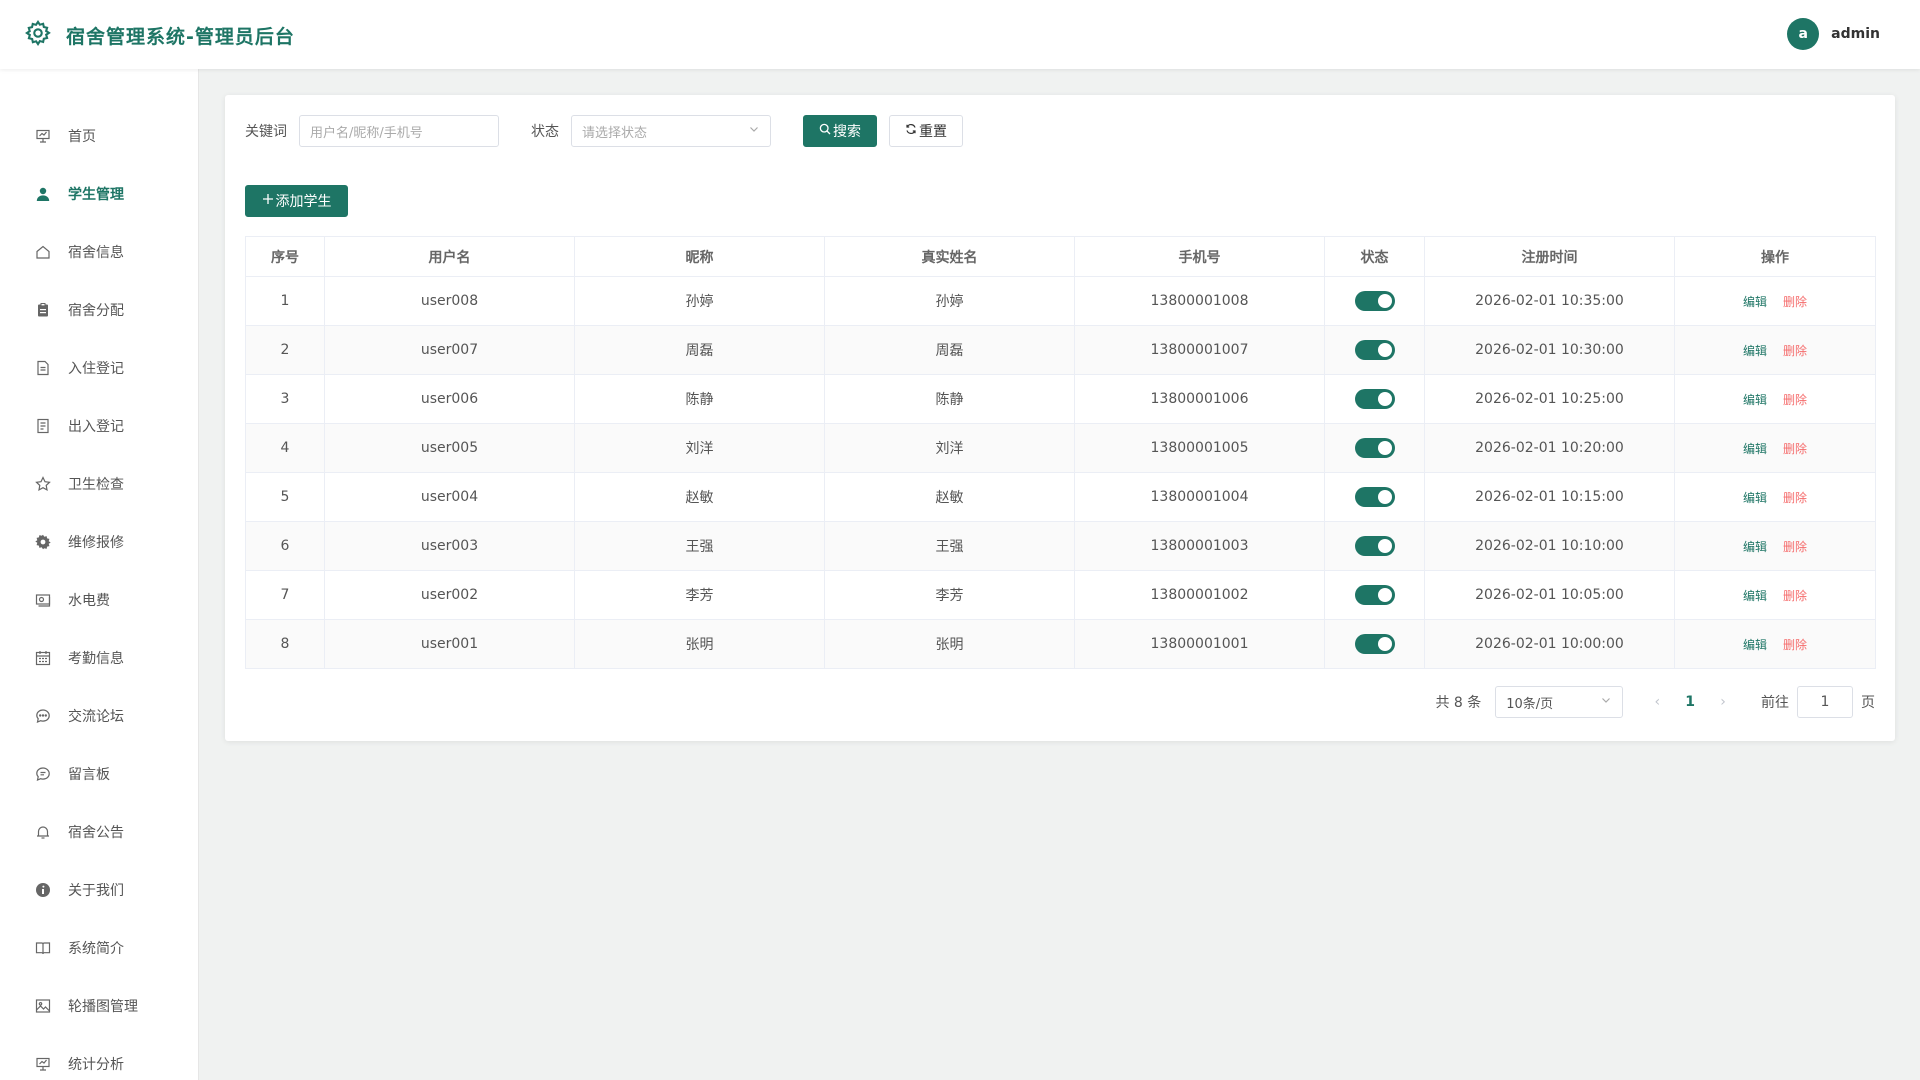  I want to click on sidebar-item-label: 学生管理, so click(96, 195).